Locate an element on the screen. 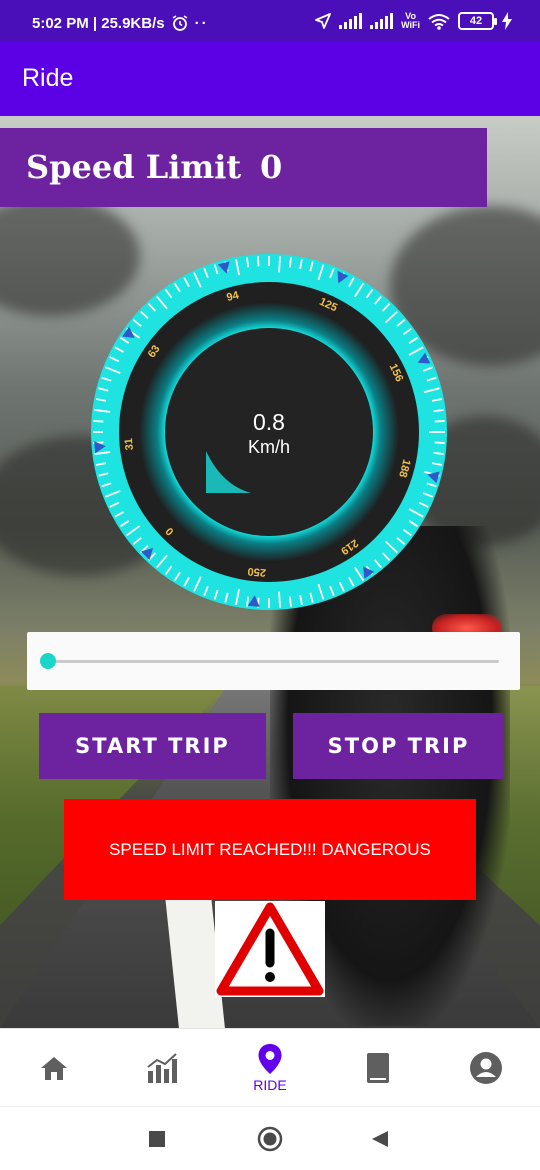 The width and height of the screenshot is (540, 1170). battery-icon: 42 is located at coordinates (477, 21).